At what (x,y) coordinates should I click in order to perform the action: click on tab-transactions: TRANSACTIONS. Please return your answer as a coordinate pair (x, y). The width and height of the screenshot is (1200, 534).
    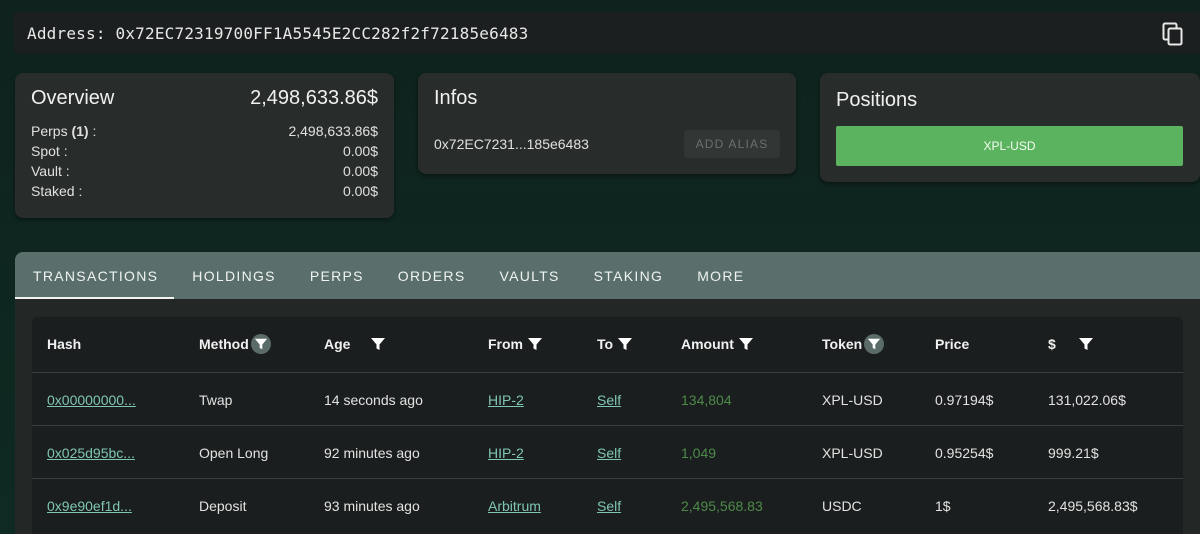
    Looking at the image, I should click on (95, 275).